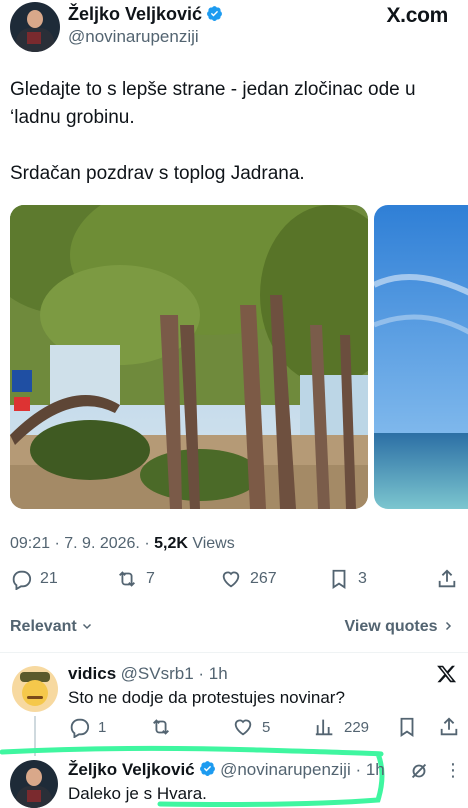  I want to click on reply-2-name: Željko Veljković, so click(131, 769).